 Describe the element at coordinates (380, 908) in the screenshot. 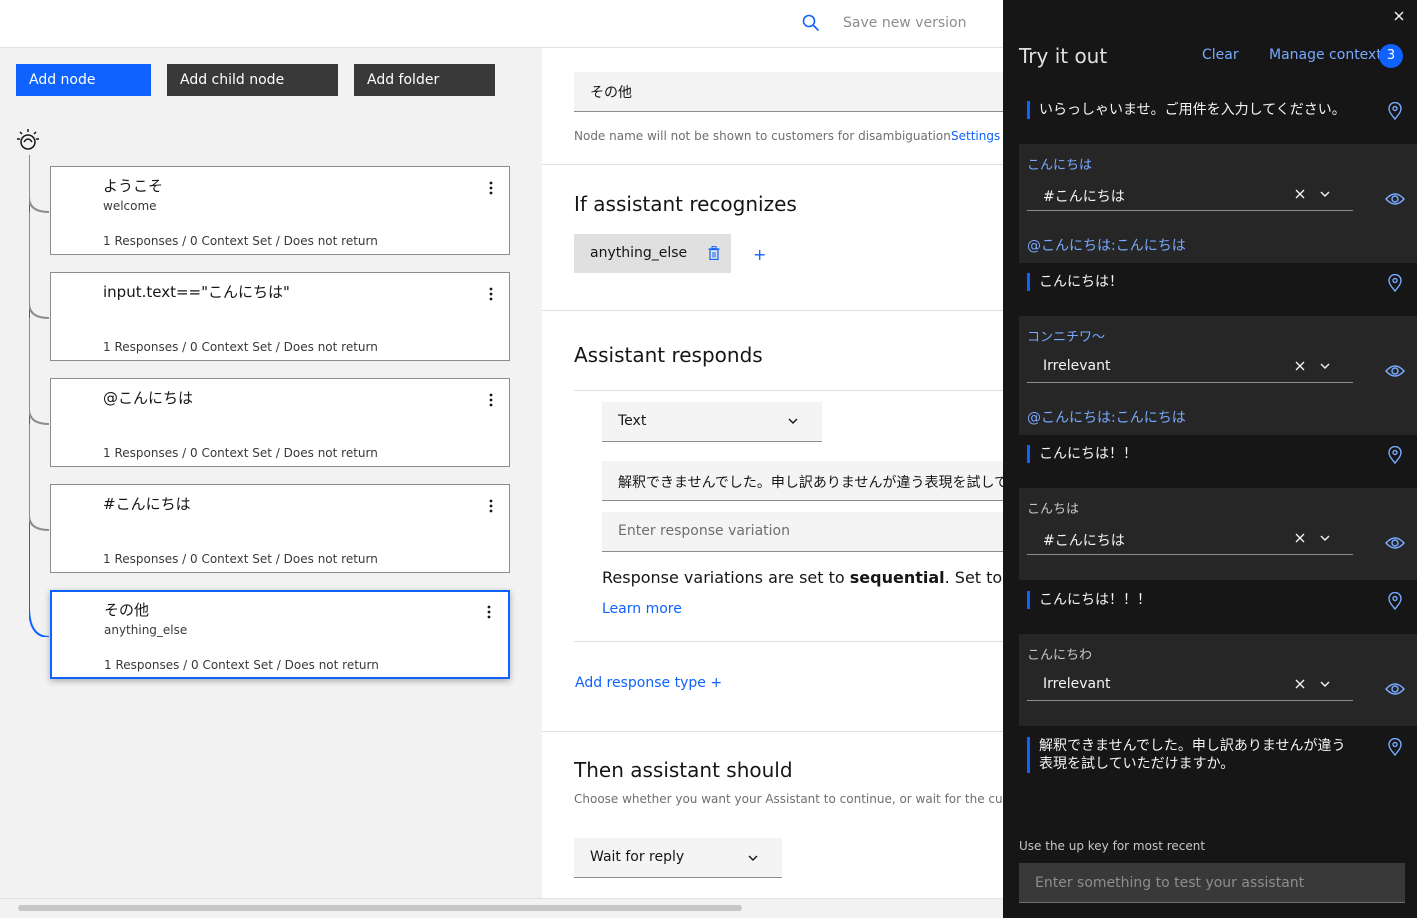

I see `scrollbar-thumb` at that location.